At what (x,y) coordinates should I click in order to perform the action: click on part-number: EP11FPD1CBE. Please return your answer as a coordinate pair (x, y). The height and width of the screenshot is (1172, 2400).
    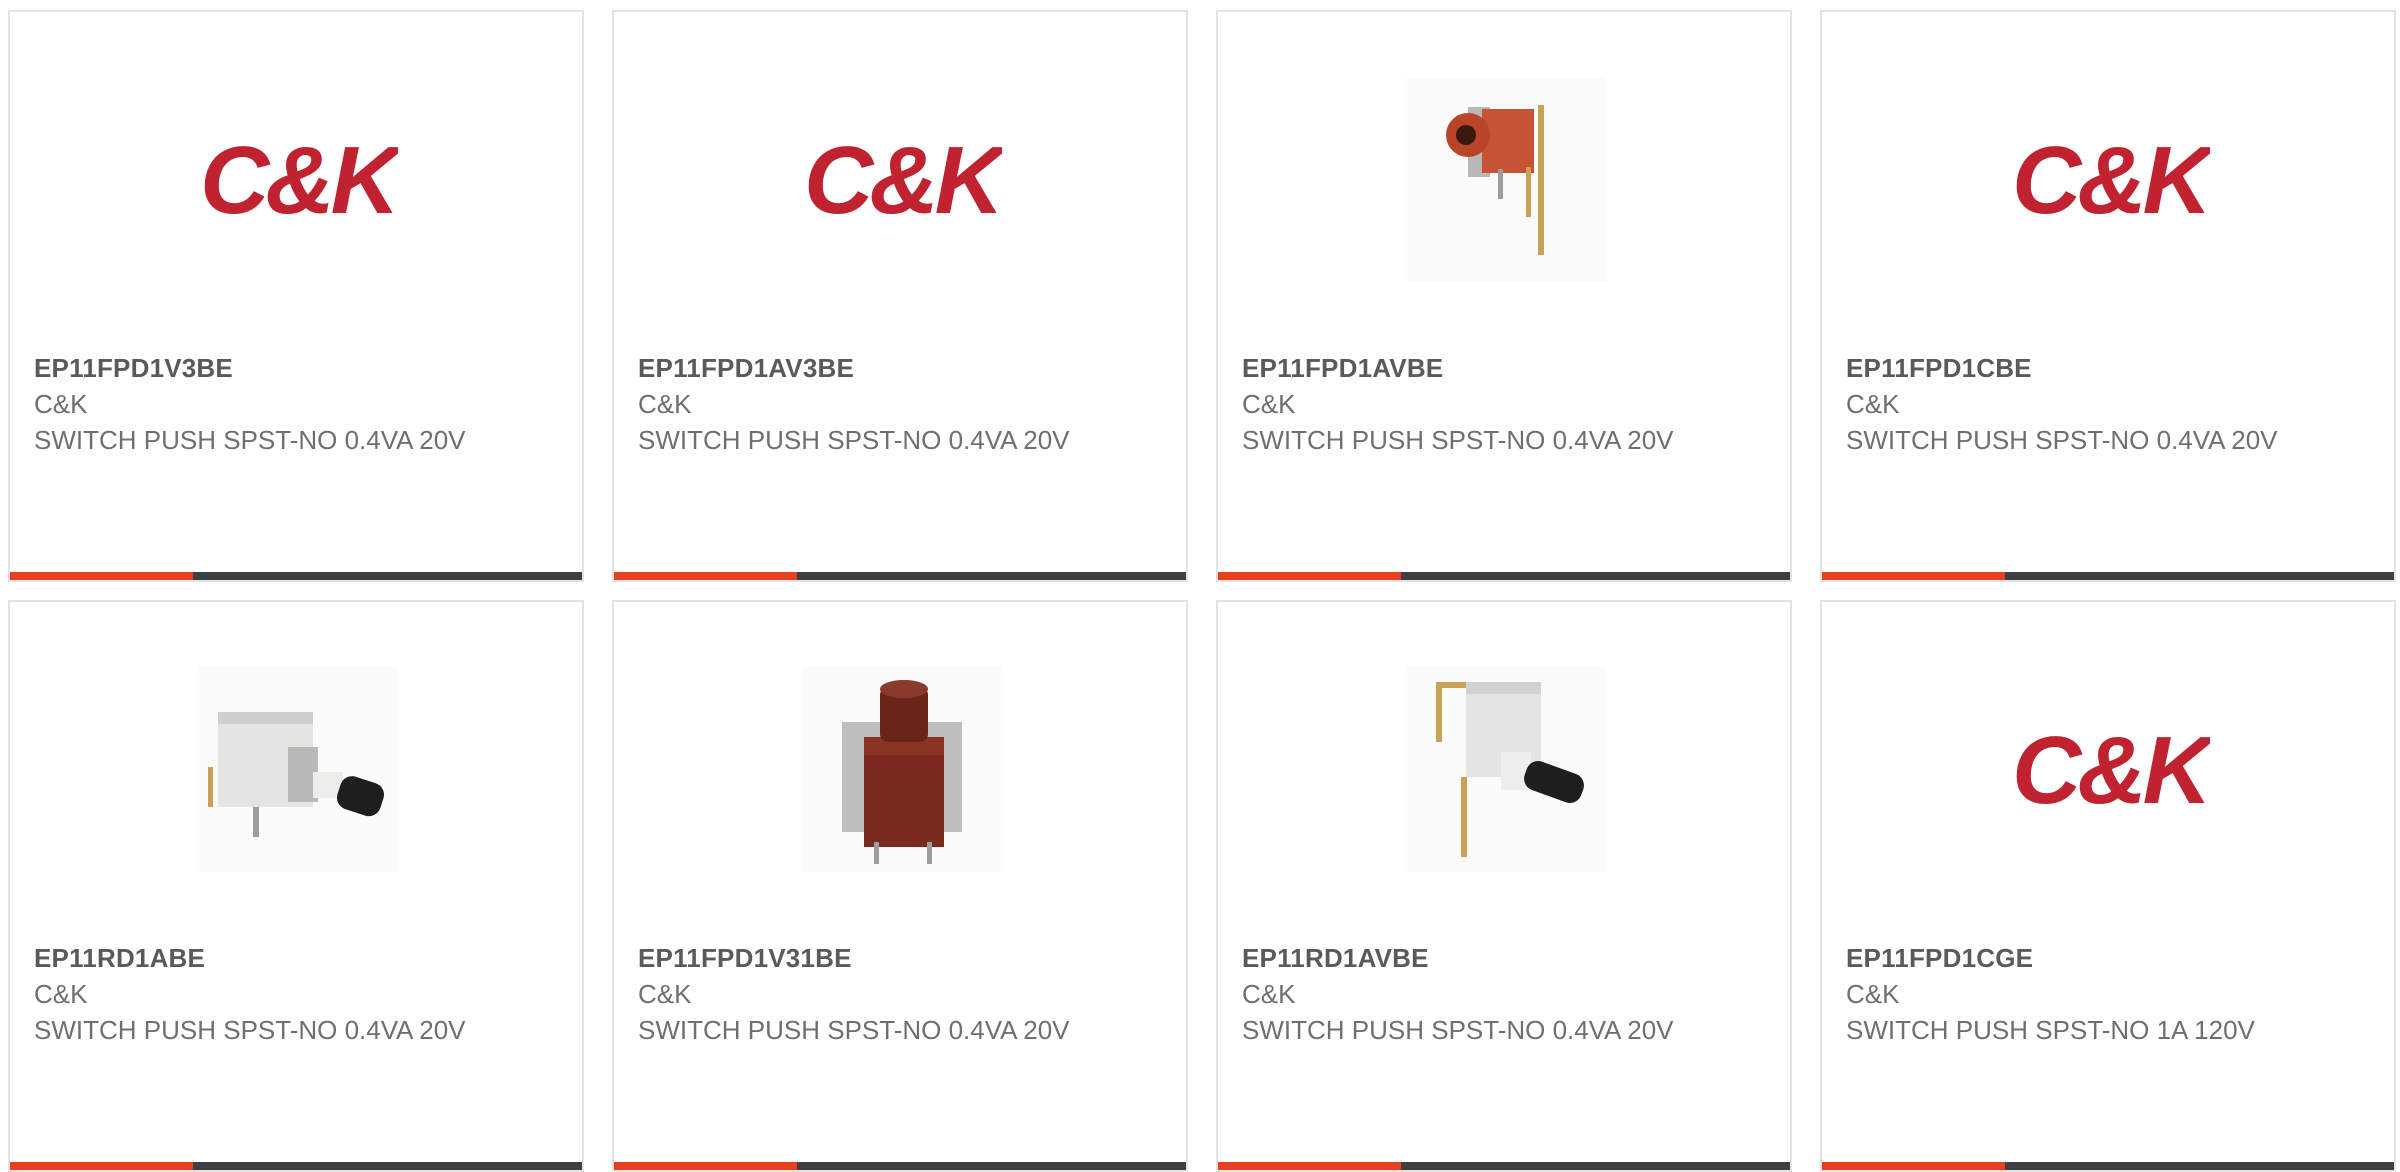
    Looking at the image, I should click on (1939, 368).